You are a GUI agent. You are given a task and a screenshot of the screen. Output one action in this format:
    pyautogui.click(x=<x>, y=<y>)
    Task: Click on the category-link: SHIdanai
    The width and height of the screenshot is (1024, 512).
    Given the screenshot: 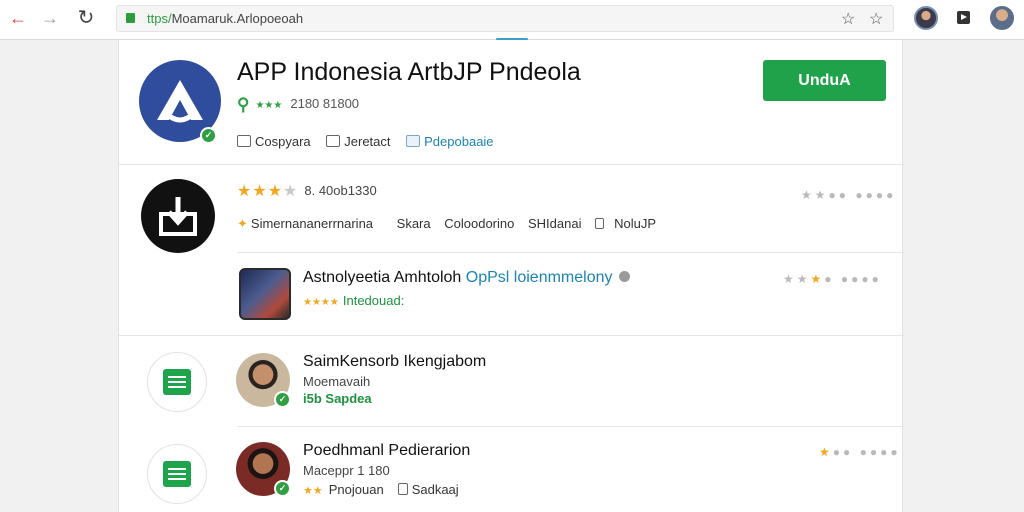 What is the action you would take?
    pyautogui.click(x=554, y=223)
    